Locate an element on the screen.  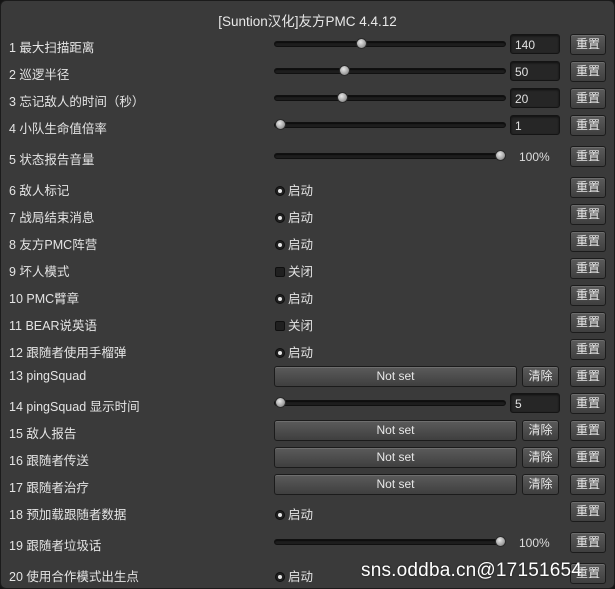
setting-label: 20 使用合作模式出生点 is located at coordinates (74, 577).